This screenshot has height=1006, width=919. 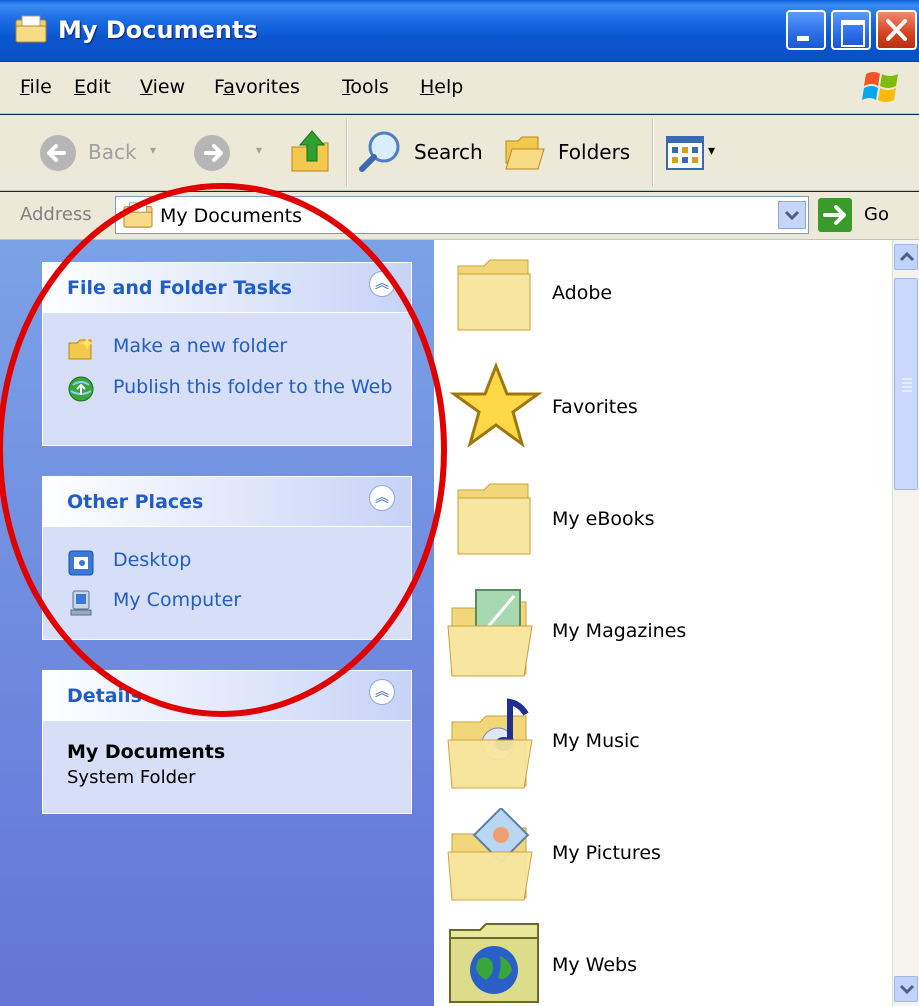 What do you see at coordinates (131, 777) in the screenshot?
I see `details-type: System Folder` at bounding box center [131, 777].